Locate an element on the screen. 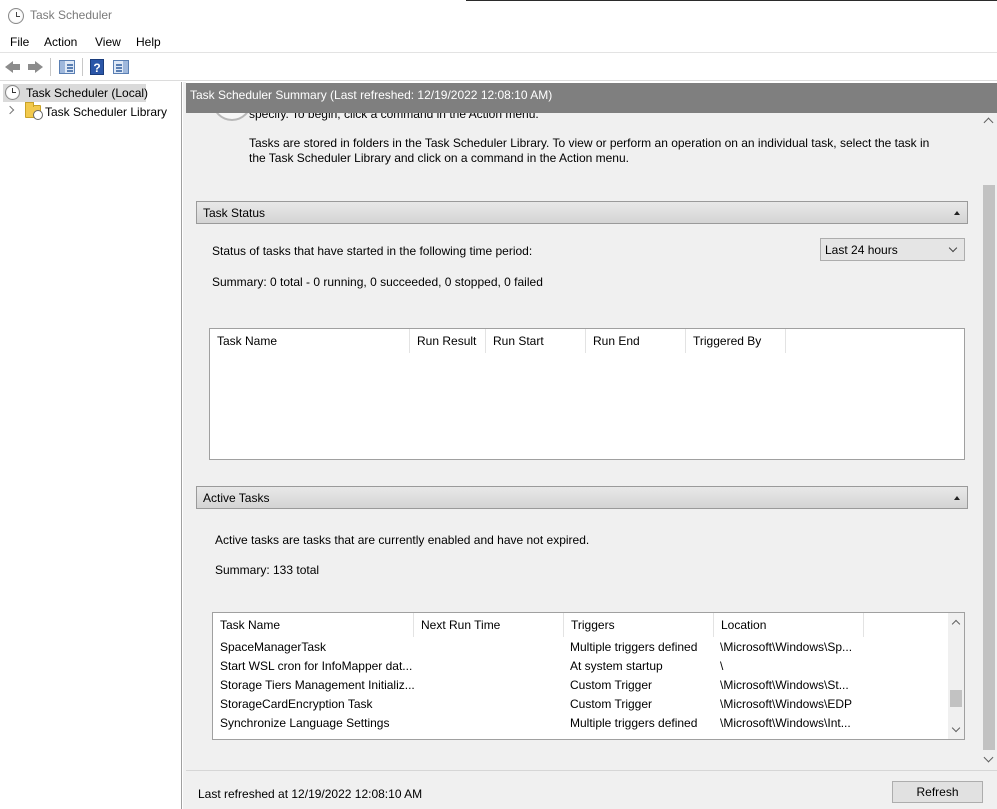 The height and width of the screenshot is (809, 997). column-header-next-run-time: Next Run Time is located at coordinates (489, 625).